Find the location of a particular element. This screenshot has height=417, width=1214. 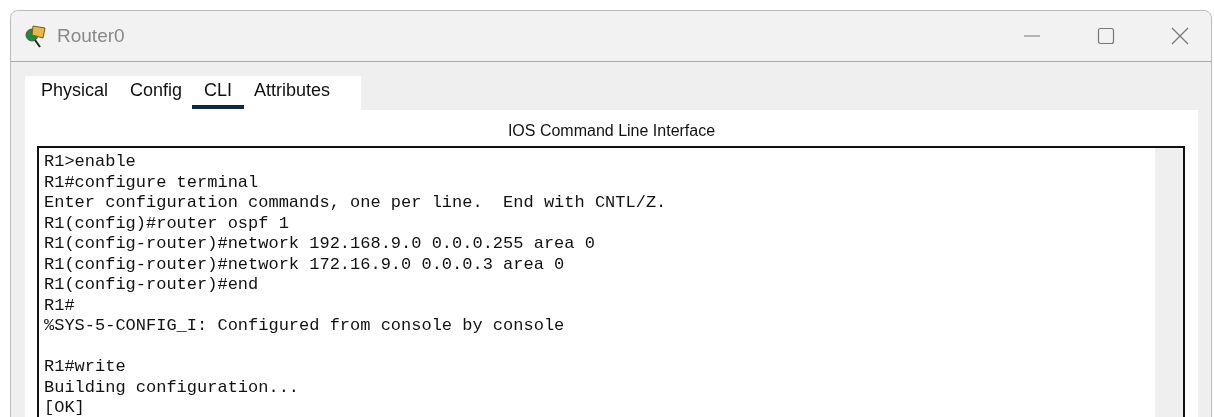

close-icon is located at coordinates (1180, 36).